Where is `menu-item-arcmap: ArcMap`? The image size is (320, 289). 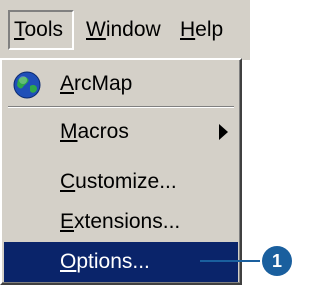 menu-item-arcmap: ArcMap is located at coordinates (121, 84).